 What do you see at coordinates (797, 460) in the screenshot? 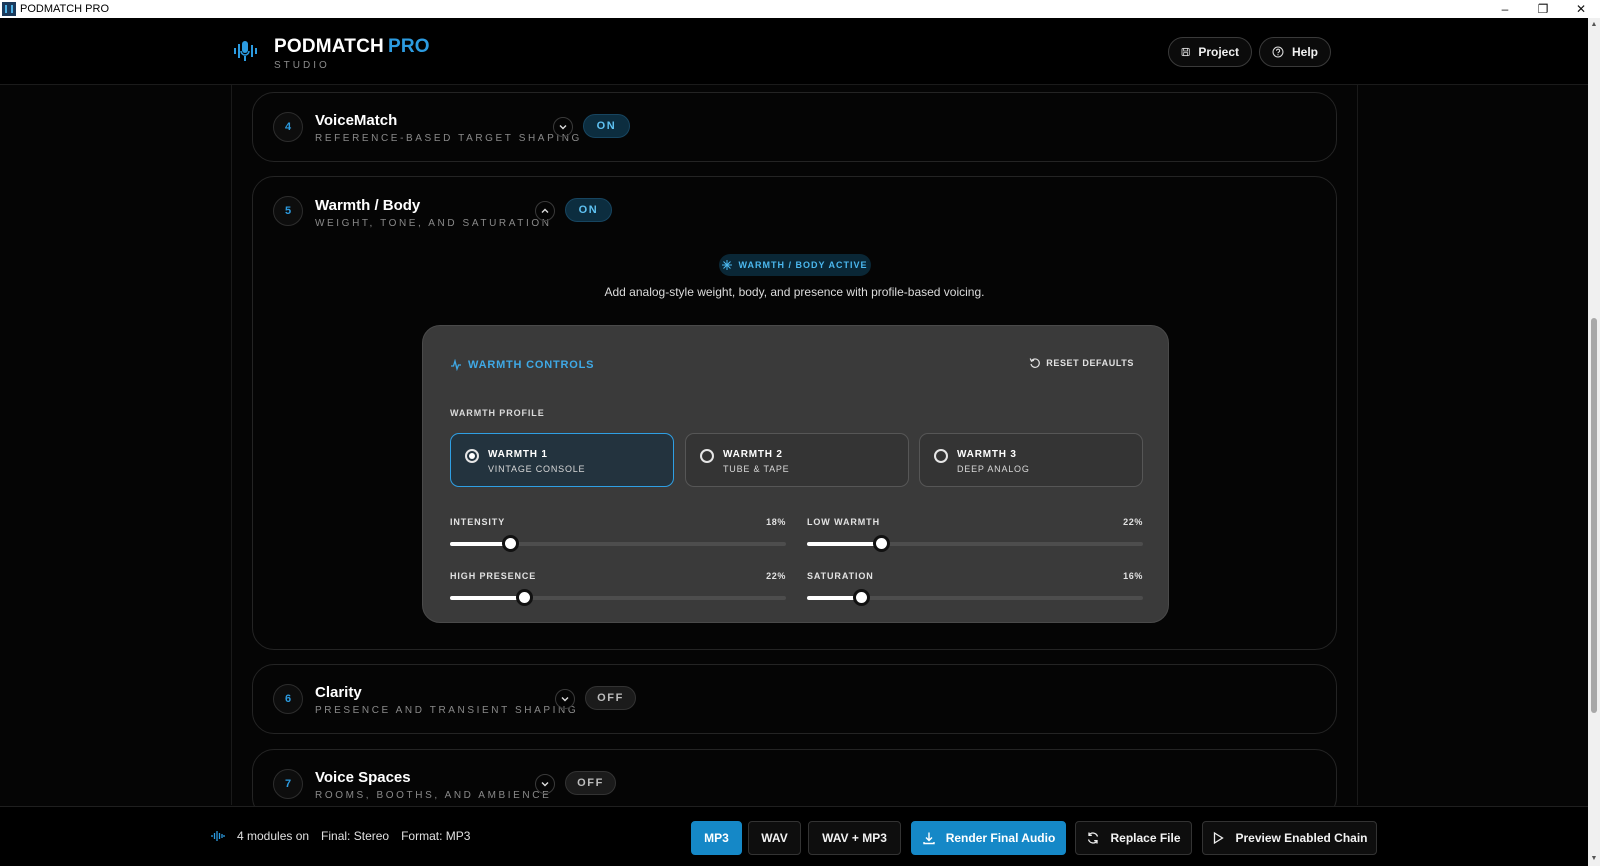
I see `profile-option-warmth-2: WARMTH 2 TUBE & TAPE` at bounding box center [797, 460].